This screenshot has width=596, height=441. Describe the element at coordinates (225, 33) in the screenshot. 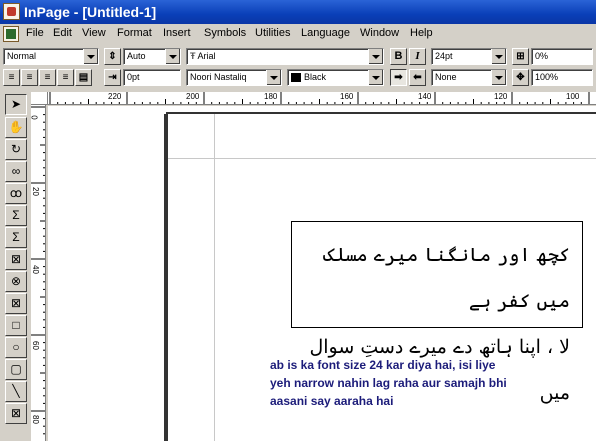

I see `menu-symbols: Symbols` at that location.